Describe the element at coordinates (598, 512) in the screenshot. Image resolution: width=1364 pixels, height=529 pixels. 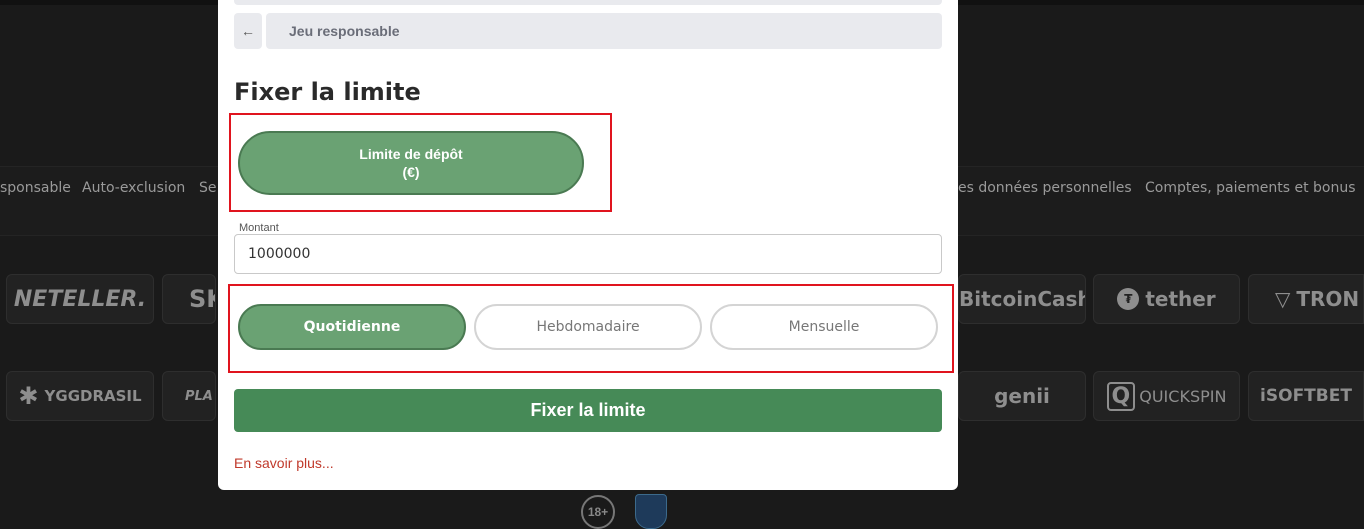
I see `age-restriction-badge: 18+` at that location.